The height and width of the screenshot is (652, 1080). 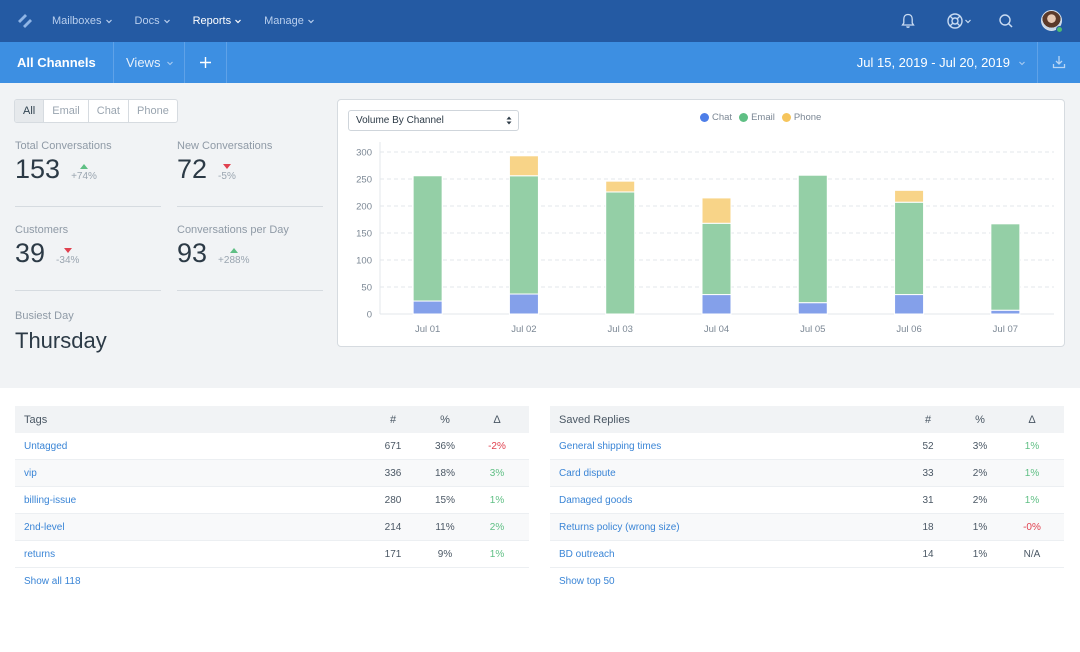 I want to click on row-count: 171, so click(x=393, y=554).